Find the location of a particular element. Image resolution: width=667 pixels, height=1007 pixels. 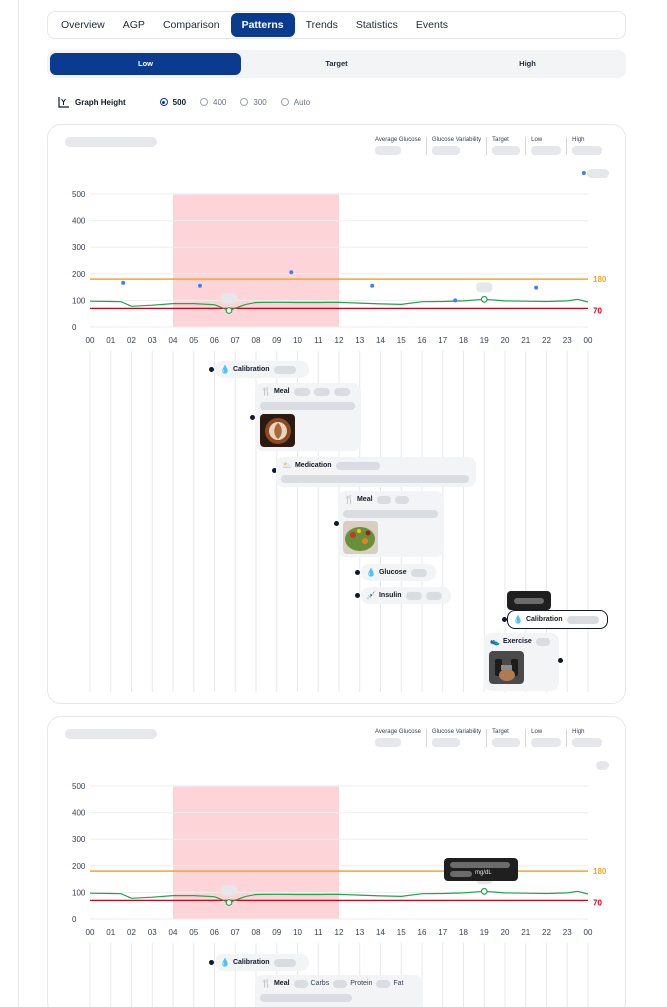

low-period-band is located at coordinates (256, 852).